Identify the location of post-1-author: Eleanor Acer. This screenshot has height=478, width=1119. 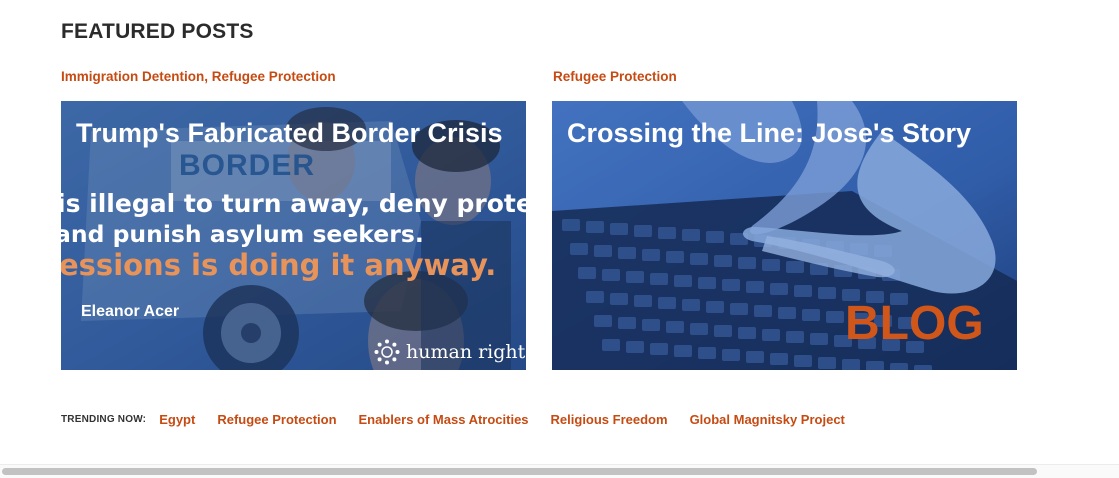
(130, 311).